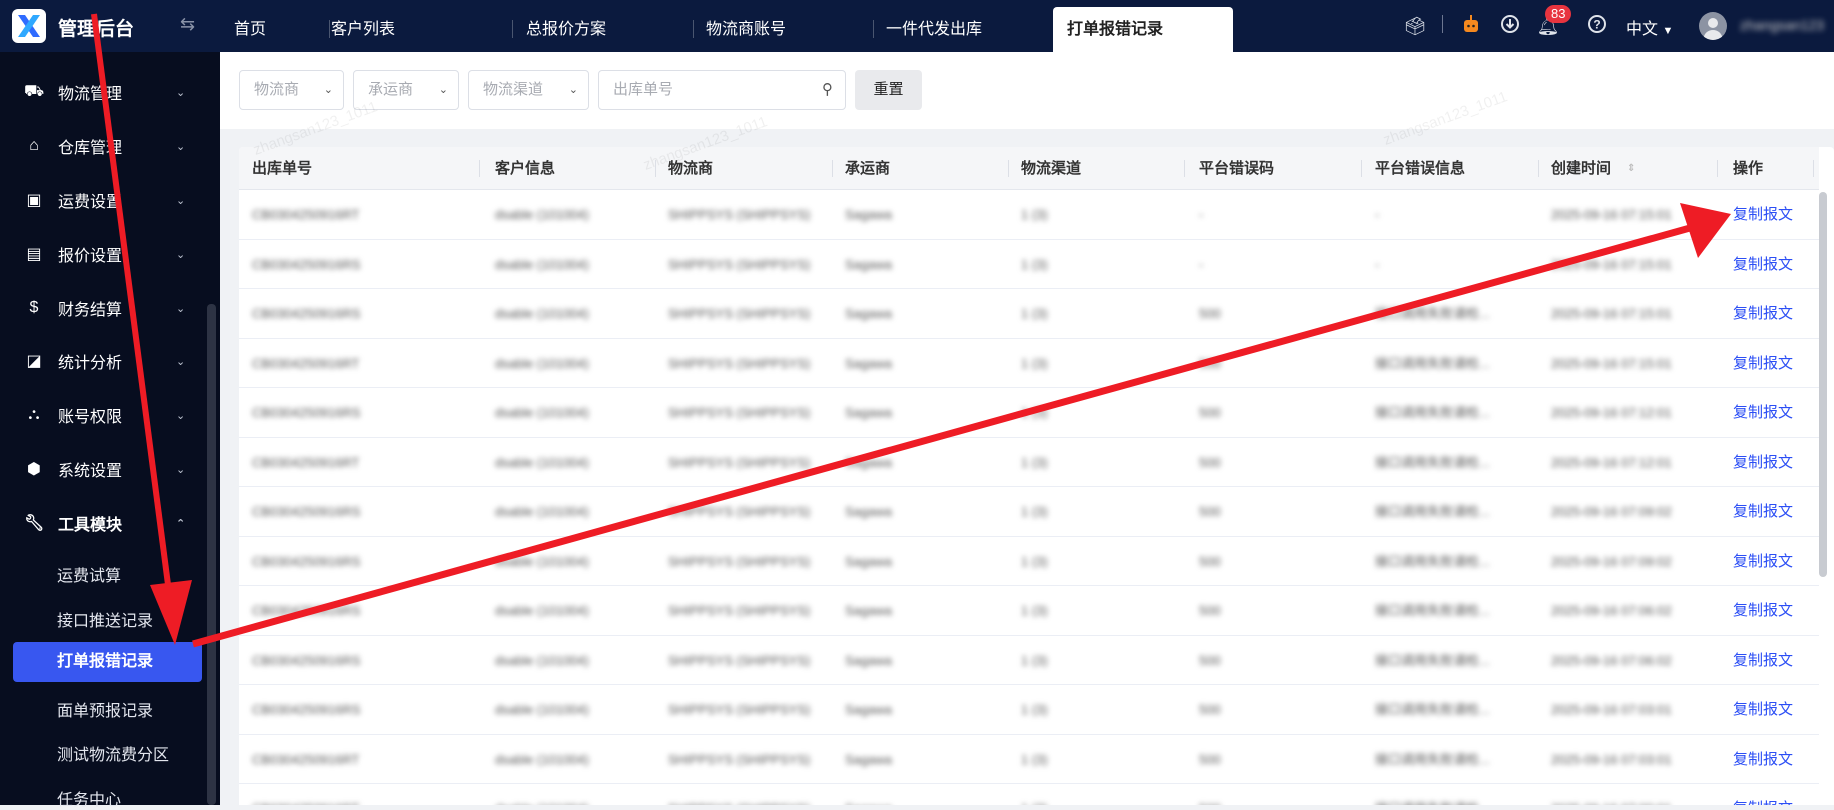 The width and height of the screenshot is (1834, 810). What do you see at coordinates (1471, 26) in the screenshot?
I see `robot-icon` at bounding box center [1471, 26].